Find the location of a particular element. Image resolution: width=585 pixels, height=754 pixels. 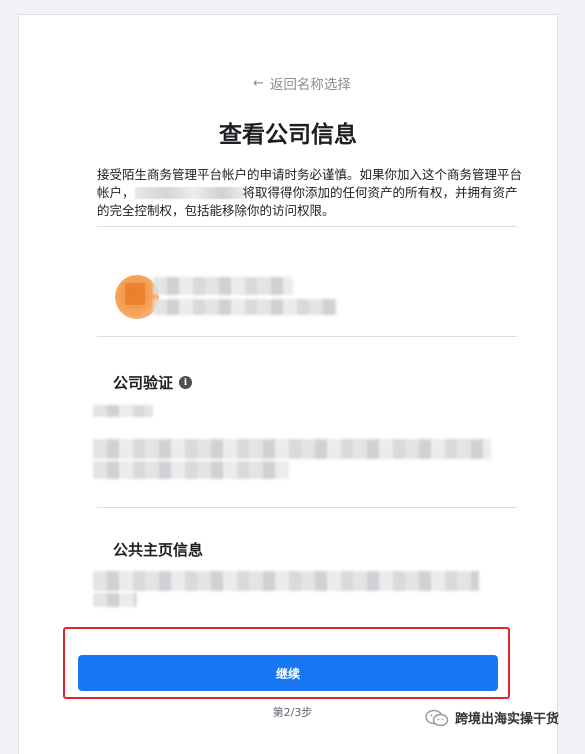

back-arrow-icon: ← is located at coordinates (258, 83).